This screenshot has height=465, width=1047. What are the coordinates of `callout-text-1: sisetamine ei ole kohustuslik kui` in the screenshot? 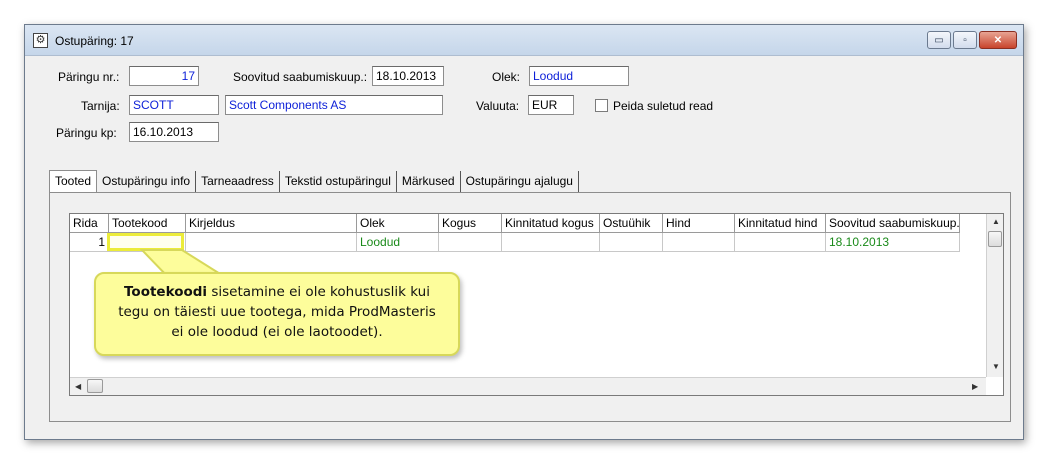 It's located at (318, 292).